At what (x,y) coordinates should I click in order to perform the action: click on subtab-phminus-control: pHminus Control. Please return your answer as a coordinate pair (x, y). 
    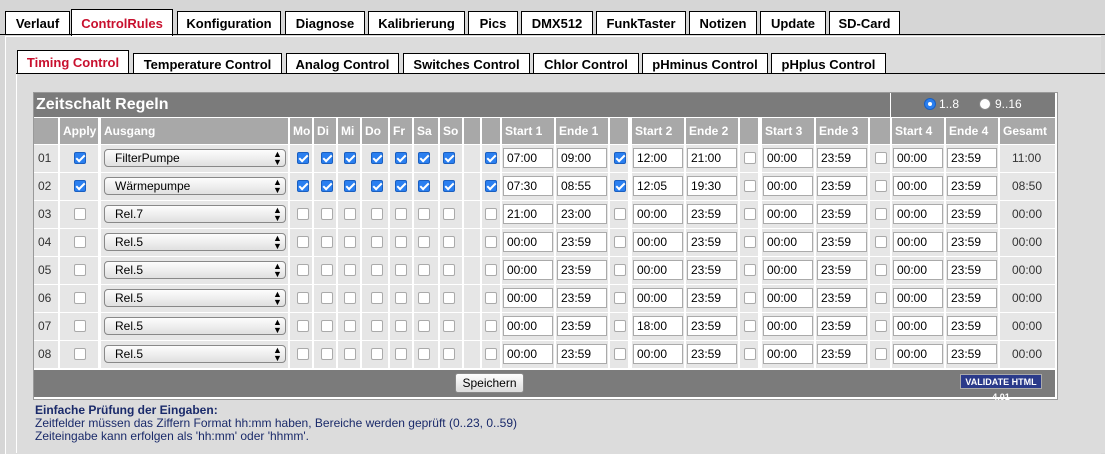
    Looking at the image, I should click on (705, 63).